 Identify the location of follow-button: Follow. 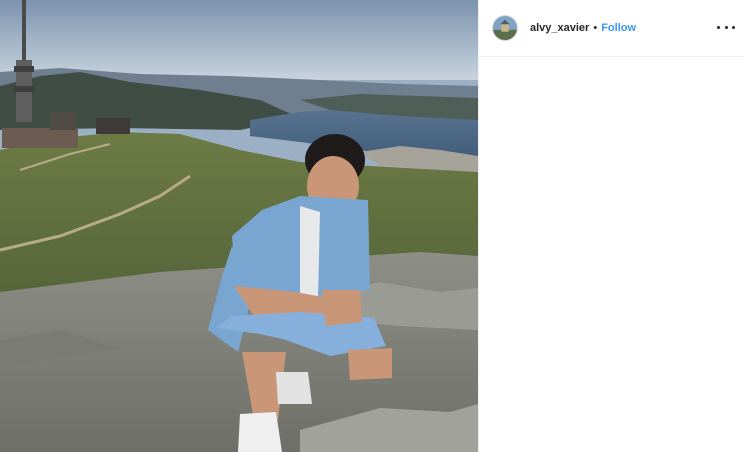
(618, 28).